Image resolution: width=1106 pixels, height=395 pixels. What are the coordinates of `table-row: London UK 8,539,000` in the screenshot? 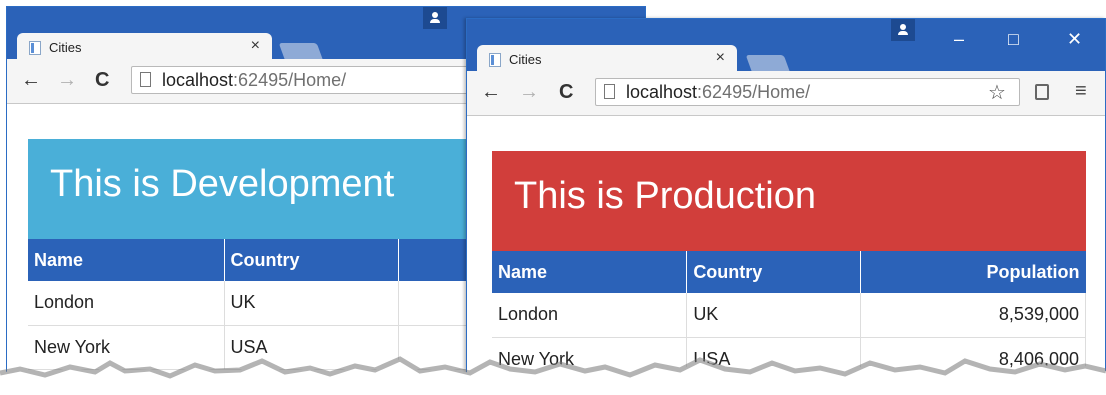 It's located at (789, 315).